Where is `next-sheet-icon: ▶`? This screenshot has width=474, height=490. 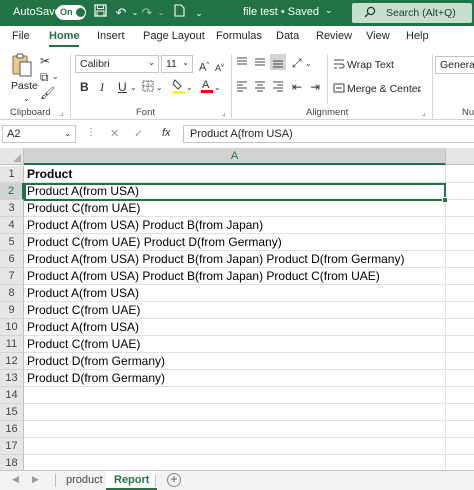
next-sheet-icon: ▶ is located at coordinates (35, 479).